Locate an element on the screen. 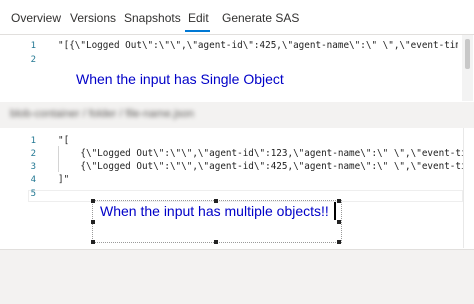 This screenshot has width=474, height=304. tab-generate-sas: Generate SAS is located at coordinates (260, 18).